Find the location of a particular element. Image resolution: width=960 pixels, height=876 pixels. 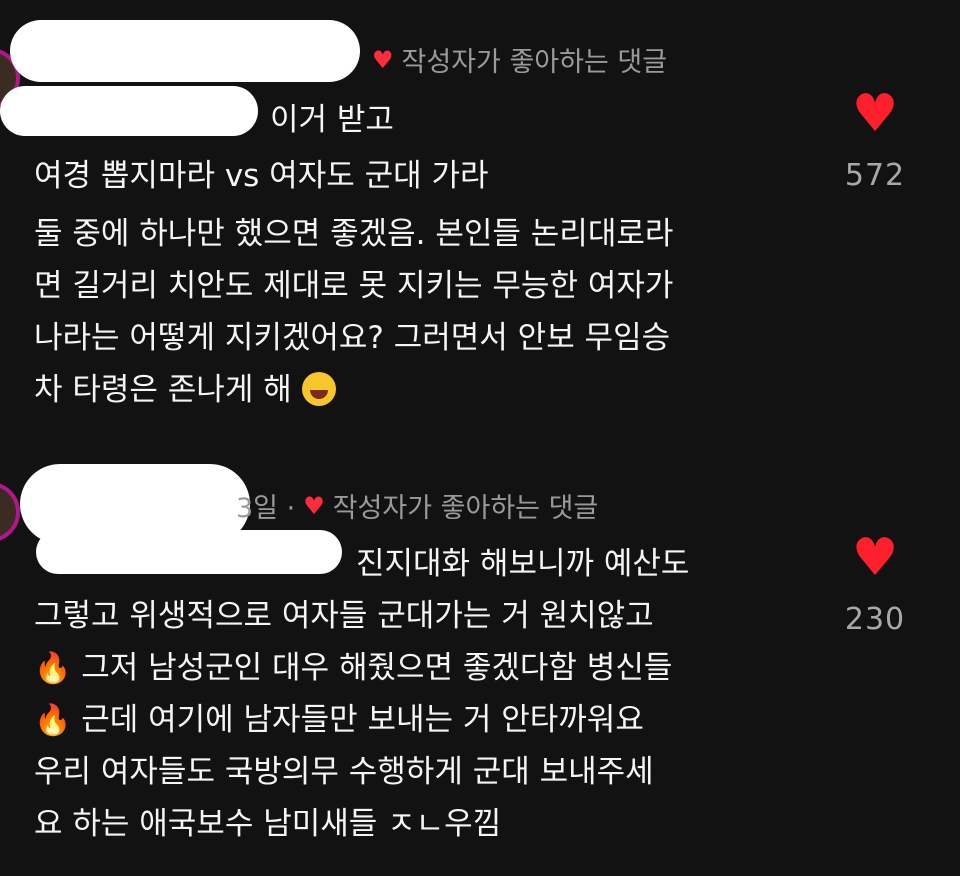

like-button: ♥ 230 is located at coordinates (875, 584).